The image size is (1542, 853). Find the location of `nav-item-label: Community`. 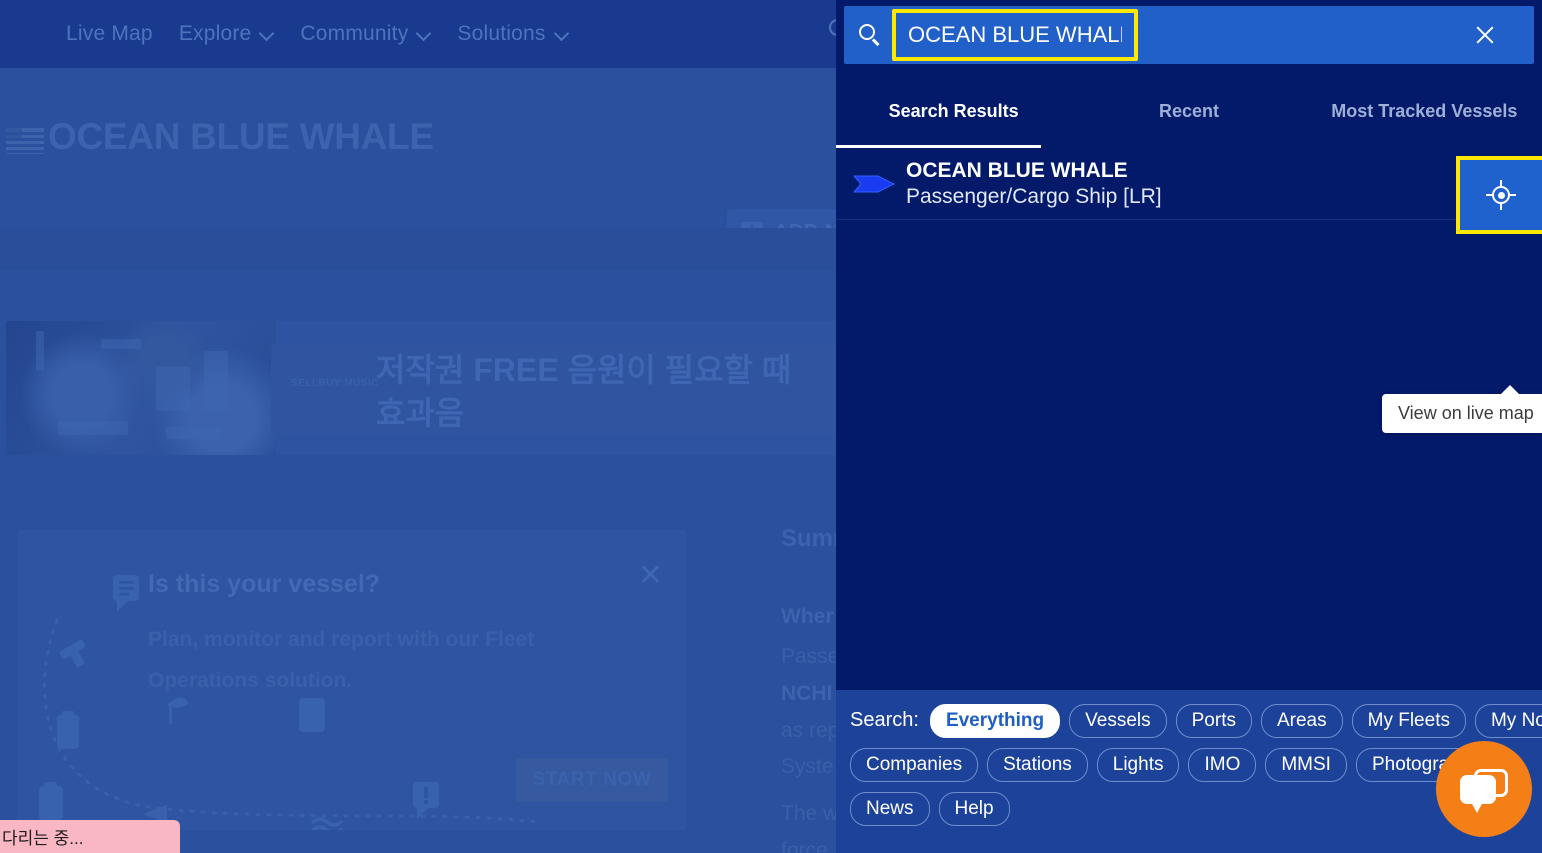

nav-item-label: Community is located at coordinates (354, 33).